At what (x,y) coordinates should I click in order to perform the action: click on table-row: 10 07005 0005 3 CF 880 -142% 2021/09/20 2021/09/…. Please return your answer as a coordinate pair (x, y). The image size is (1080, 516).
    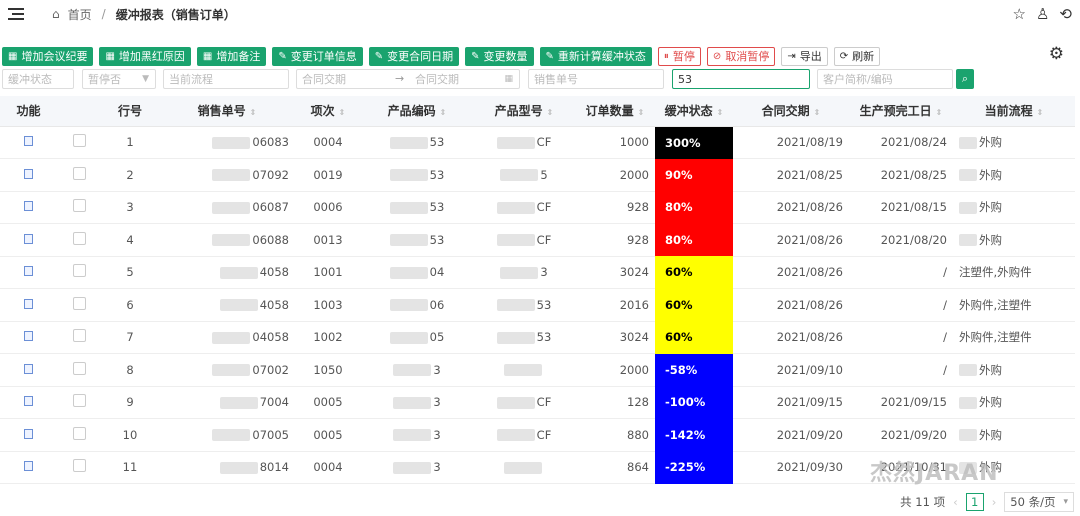
    Looking at the image, I should click on (537, 435).